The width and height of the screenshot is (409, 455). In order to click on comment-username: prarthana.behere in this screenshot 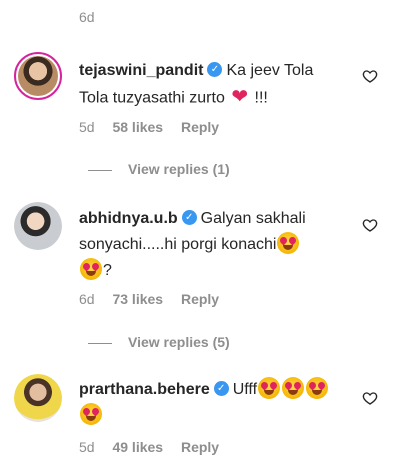, I will do `click(144, 389)`.